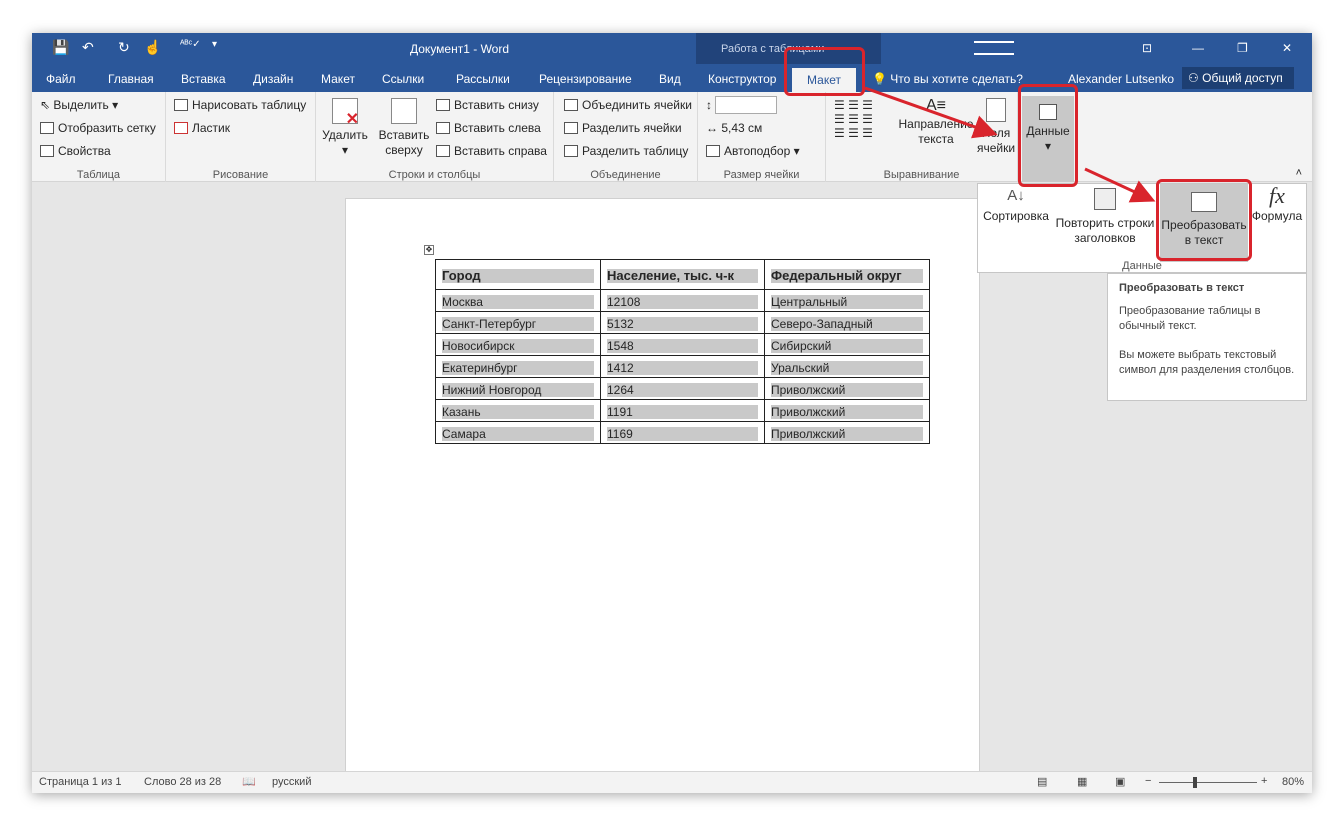  Describe the element at coordinates (931, 112) in the screenshot. I see `arrow-to-margins` at that location.